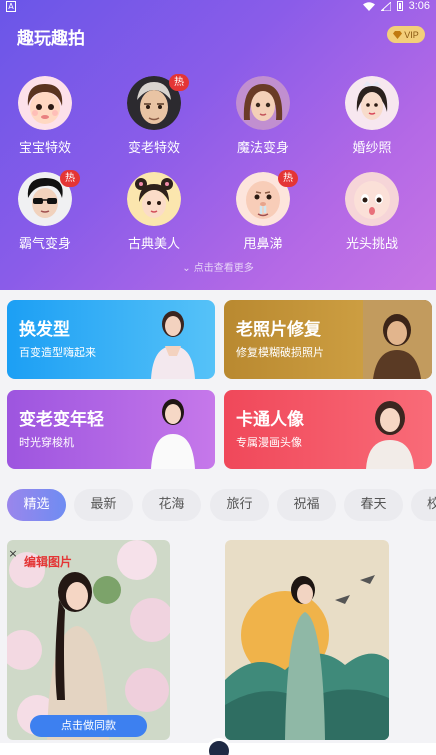 This screenshot has height=755, width=436. I want to click on feature-label: 古典美人, so click(153, 244).